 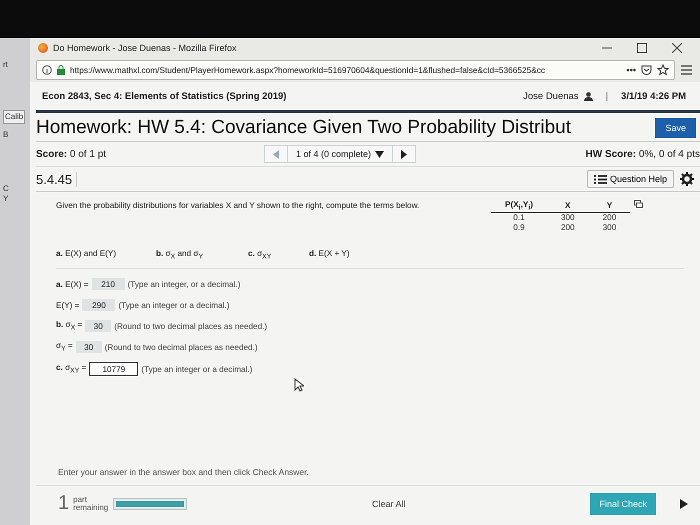 What do you see at coordinates (568, 227) in the screenshot?
I see `table-cell-text: 200` at bounding box center [568, 227].